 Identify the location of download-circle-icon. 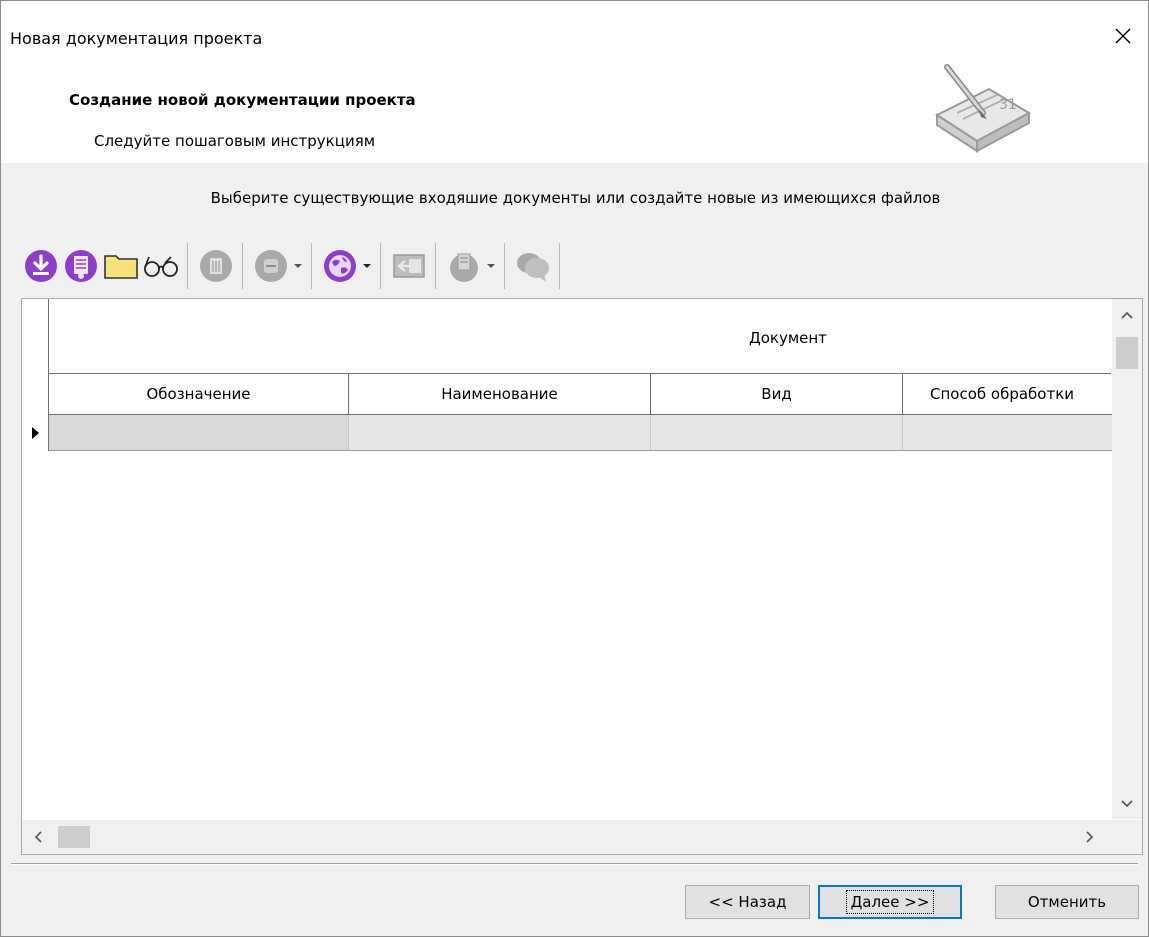
(41, 266).